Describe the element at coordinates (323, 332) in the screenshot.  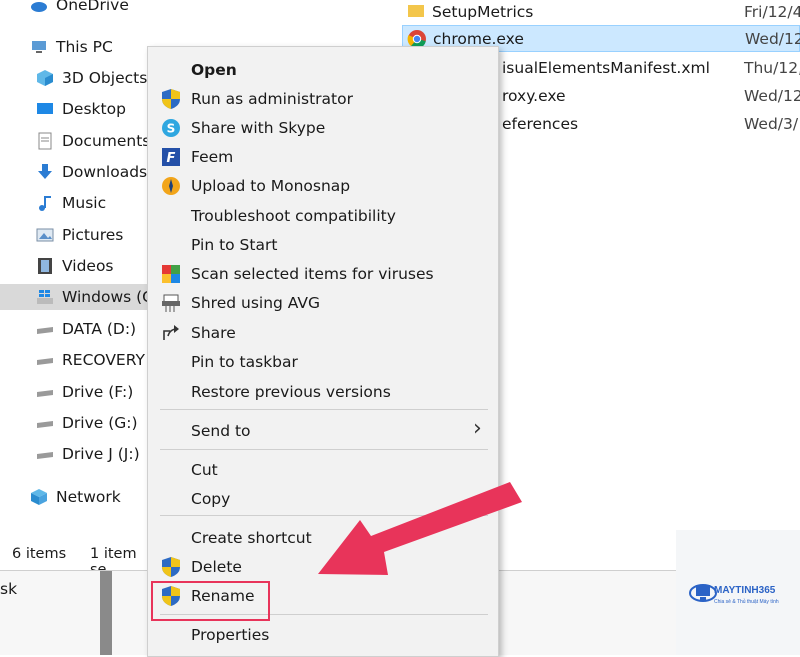
I see `menu-item-share: Share` at that location.